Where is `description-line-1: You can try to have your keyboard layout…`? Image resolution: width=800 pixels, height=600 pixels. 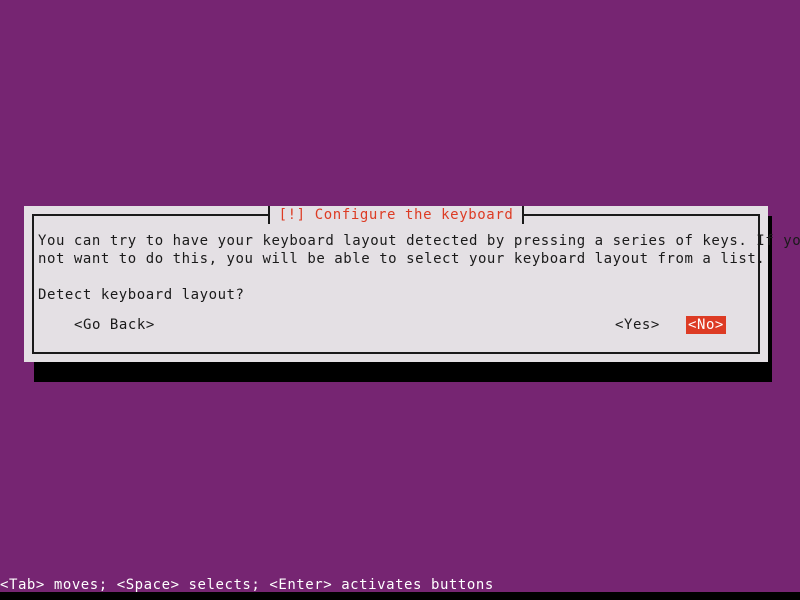 description-line-1: You can try to have your keyboard layout… is located at coordinates (419, 241).